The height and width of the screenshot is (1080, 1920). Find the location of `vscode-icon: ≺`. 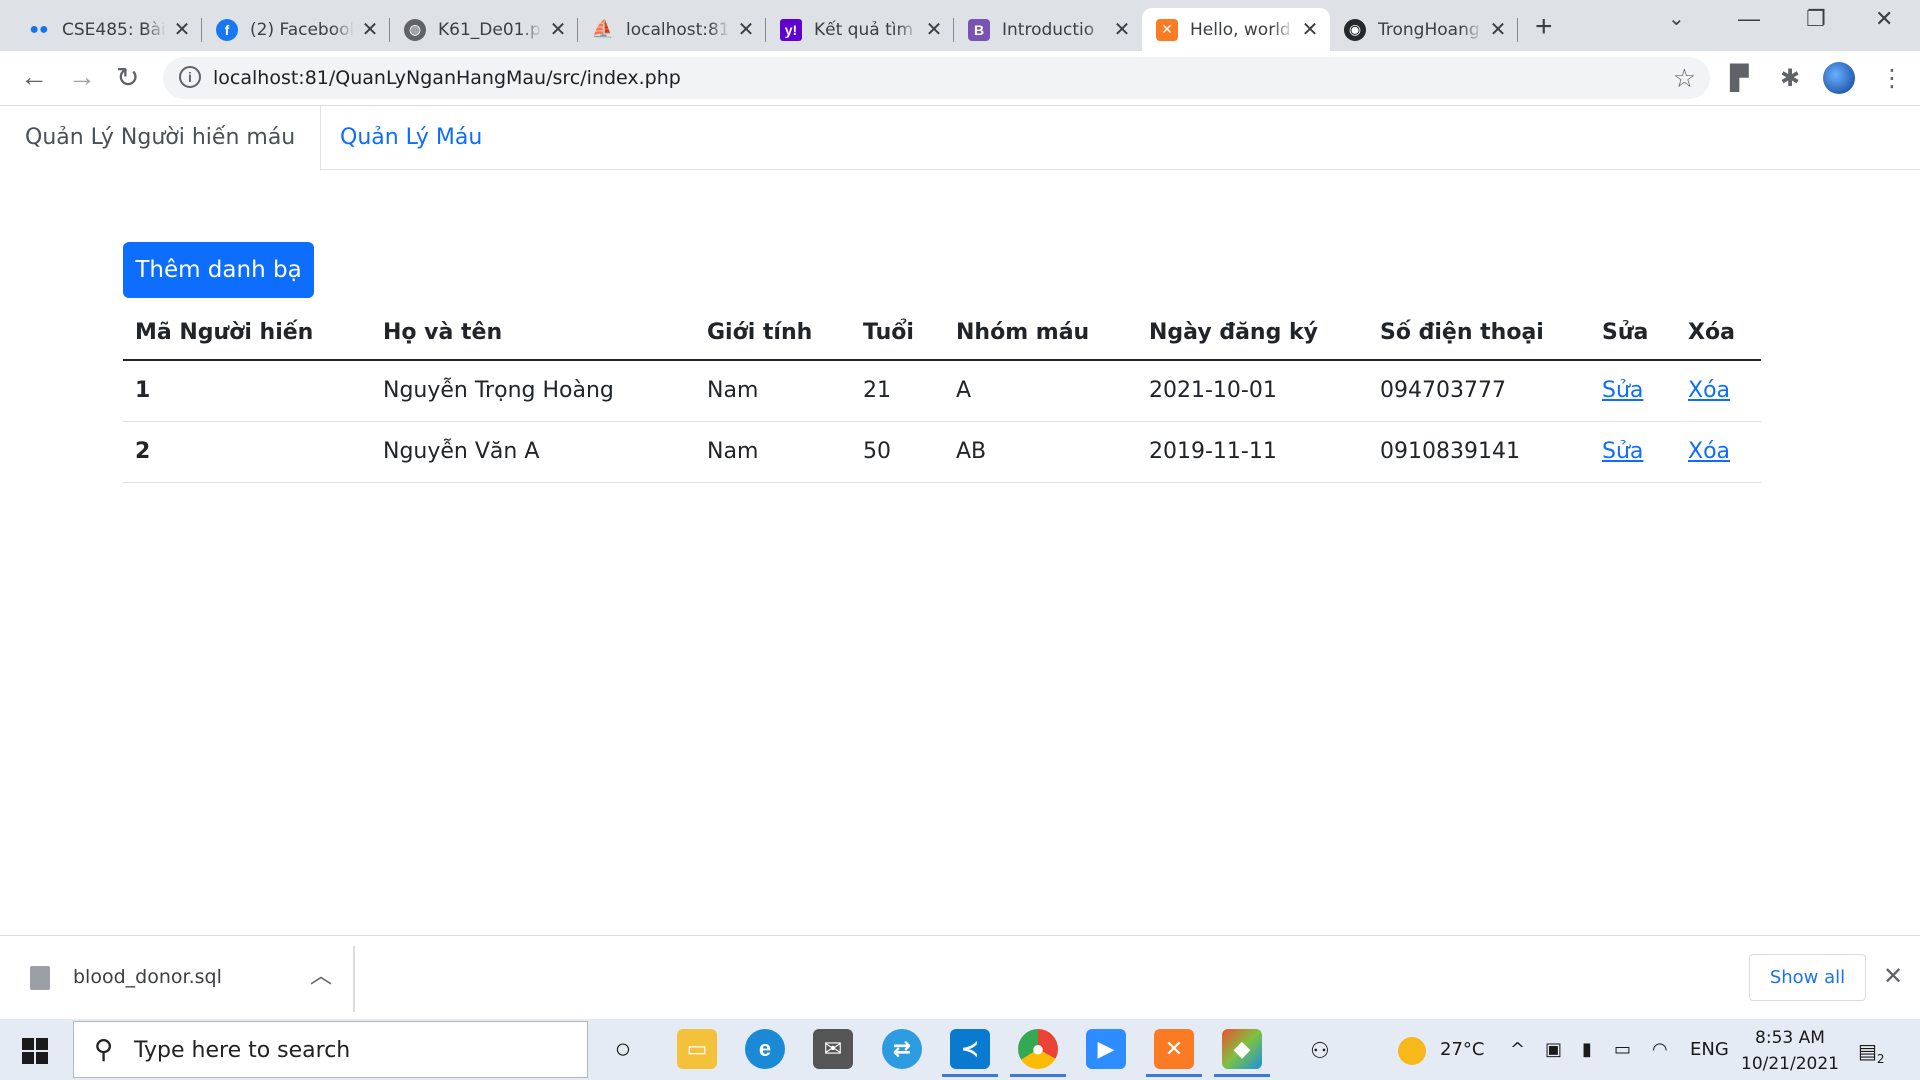

vscode-icon: ≺ is located at coordinates (970, 1053).